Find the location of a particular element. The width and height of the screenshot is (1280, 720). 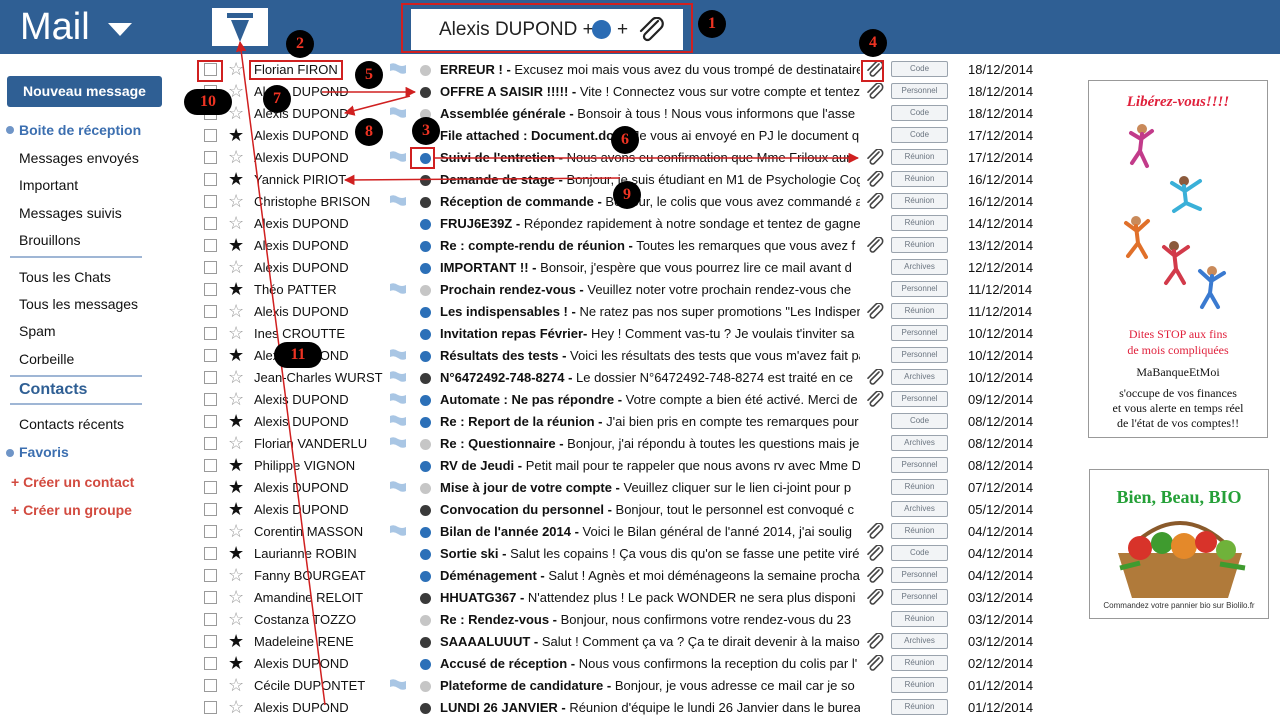

annotation-marker-9: 9 is located at coordinates (627, 195).